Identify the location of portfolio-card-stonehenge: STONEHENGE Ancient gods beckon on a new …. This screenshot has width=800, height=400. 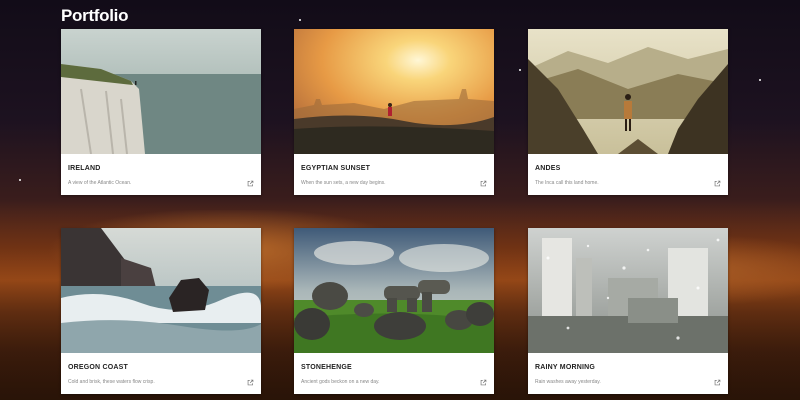
(394, 311).